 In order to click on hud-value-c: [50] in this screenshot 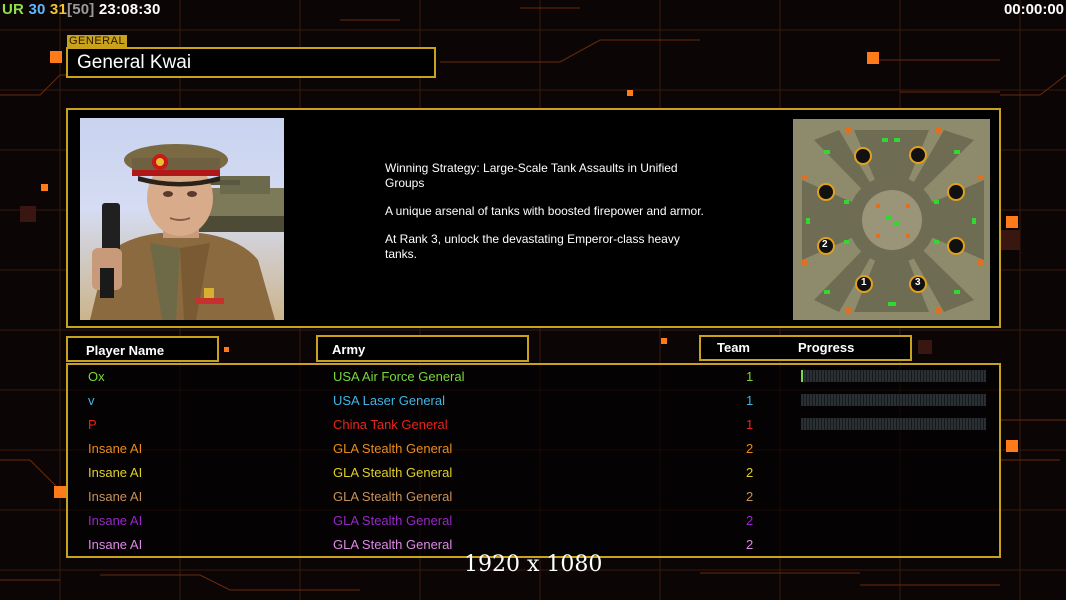, I will do `click(81, 9)`.